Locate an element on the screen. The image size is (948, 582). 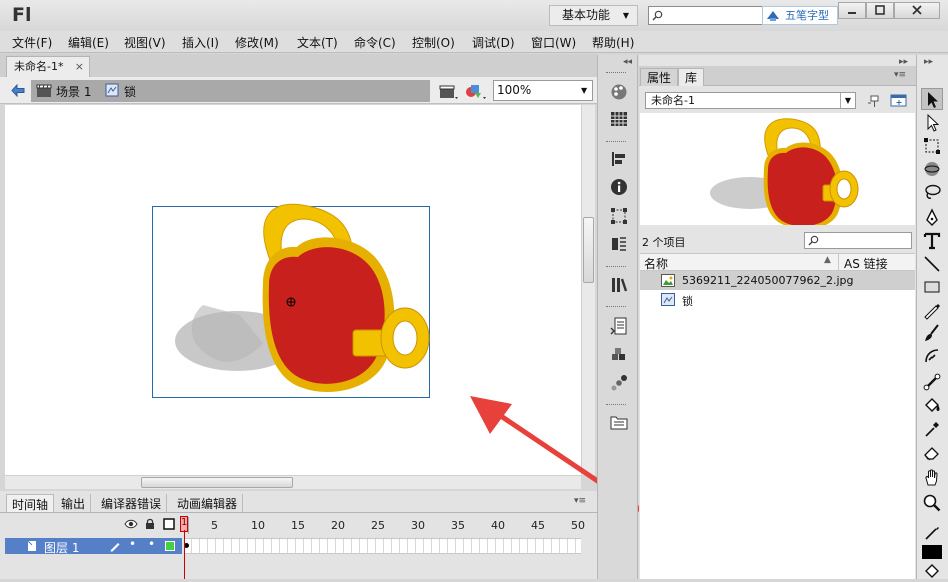
tab-timeline: 时间轴 is located at coordinates (30, 503).